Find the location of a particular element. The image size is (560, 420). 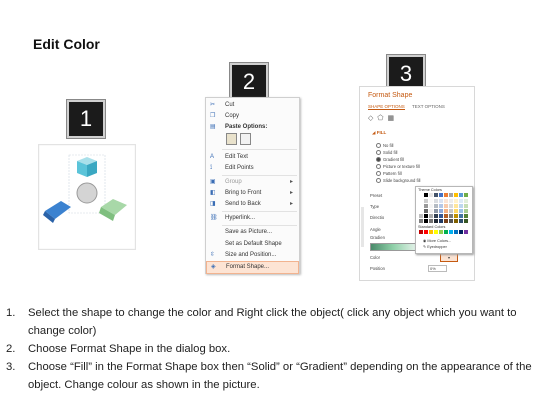

tab-shape-options: SHAPE OPTIONS is located at coordinates (386, 107).